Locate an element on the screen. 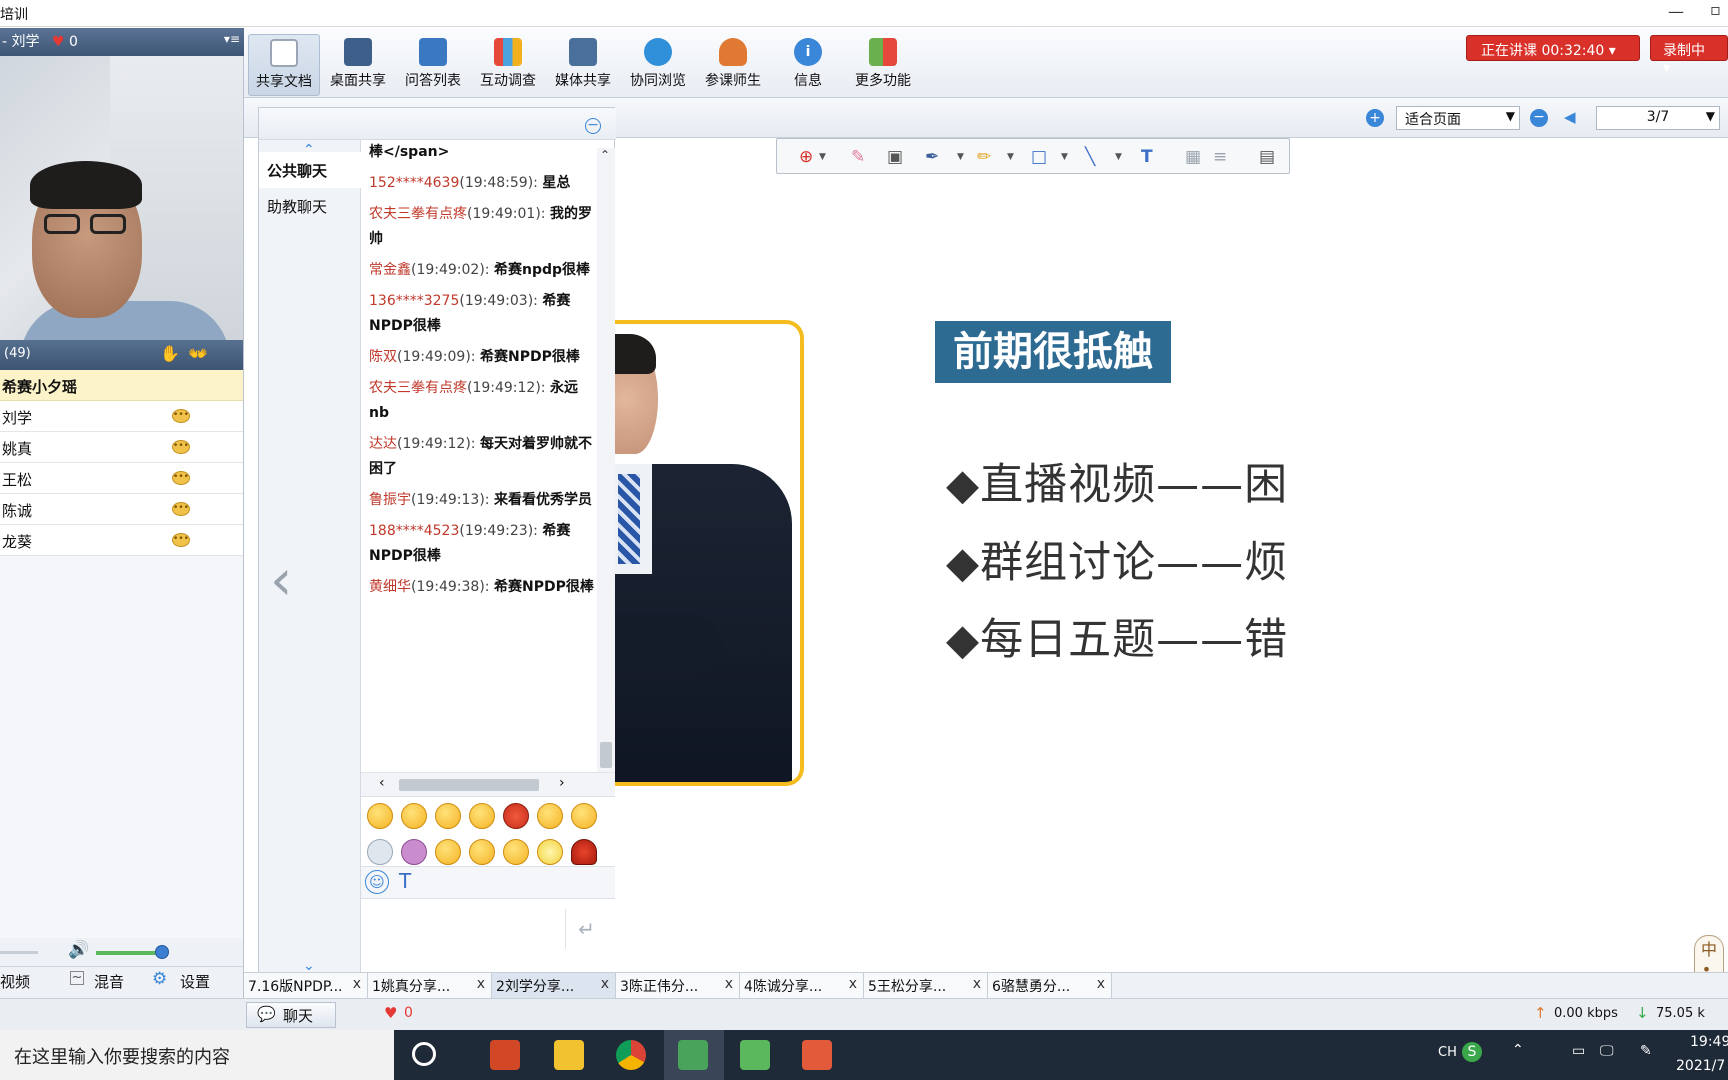 The image size is (1728, 1080). scroll-left-icon: ‹ is located at coordinates (382, 783).